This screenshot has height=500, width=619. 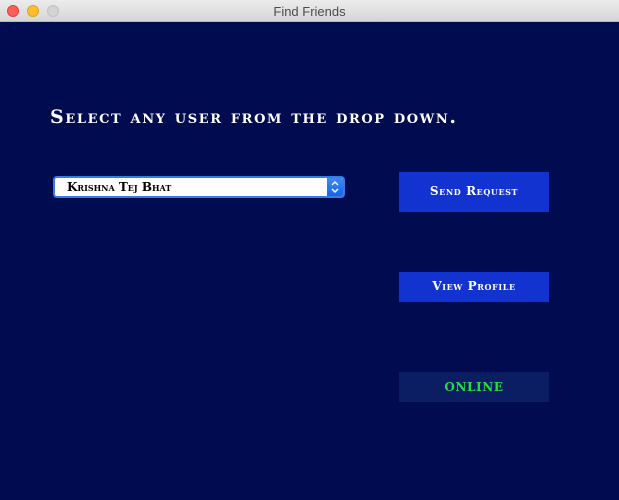 I want to click on window-title: Find Friends, so click(x=309, y=11).